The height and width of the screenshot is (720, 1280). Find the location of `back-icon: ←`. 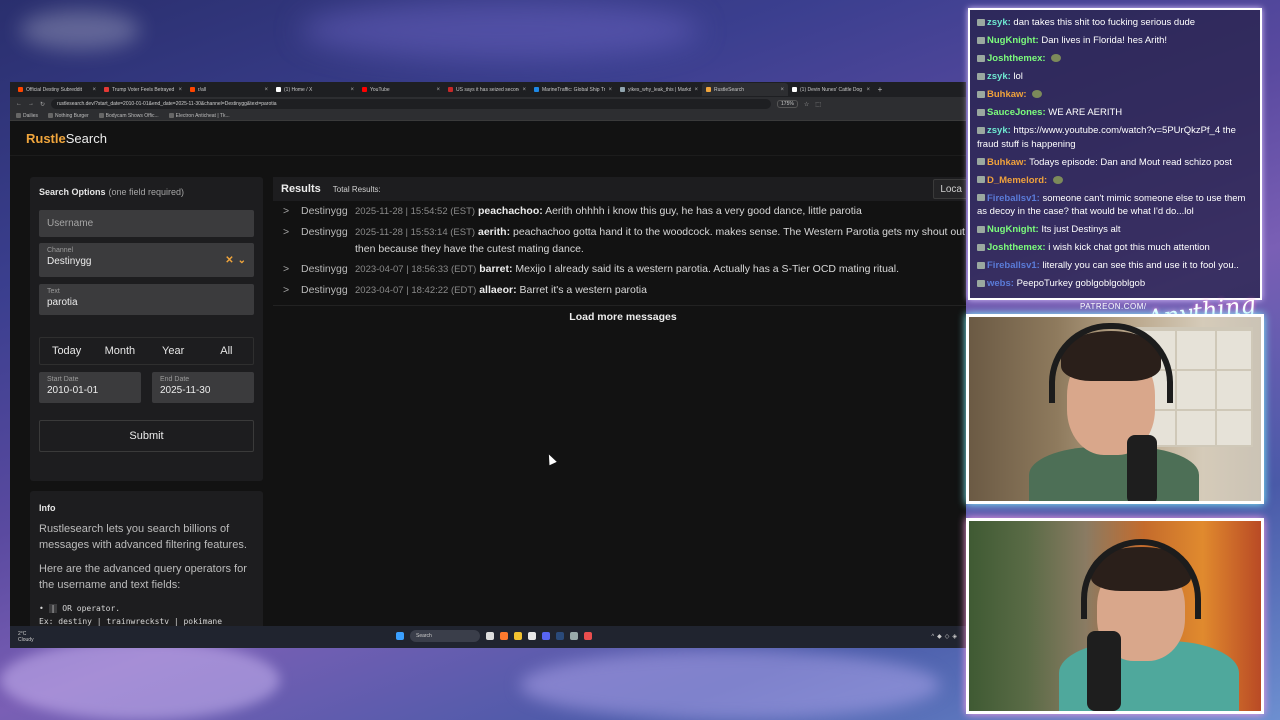

back-icon: ← is located at coordinates (19, 104).